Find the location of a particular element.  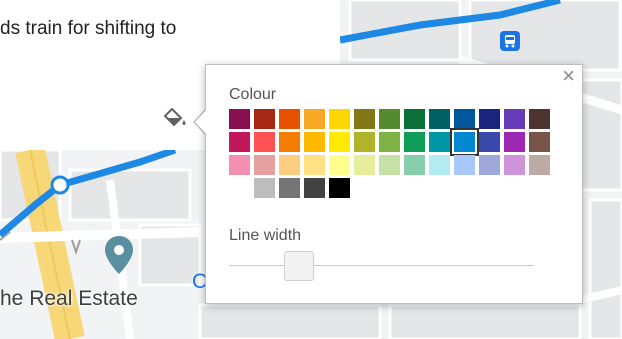

line-width-slider is located at coordinates (381, 266).